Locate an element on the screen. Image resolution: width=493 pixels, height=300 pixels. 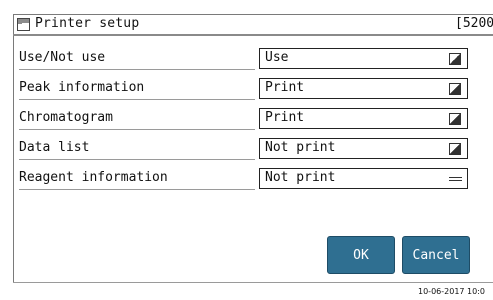
label-data-list: Data list is located at coordinates (54, 147).